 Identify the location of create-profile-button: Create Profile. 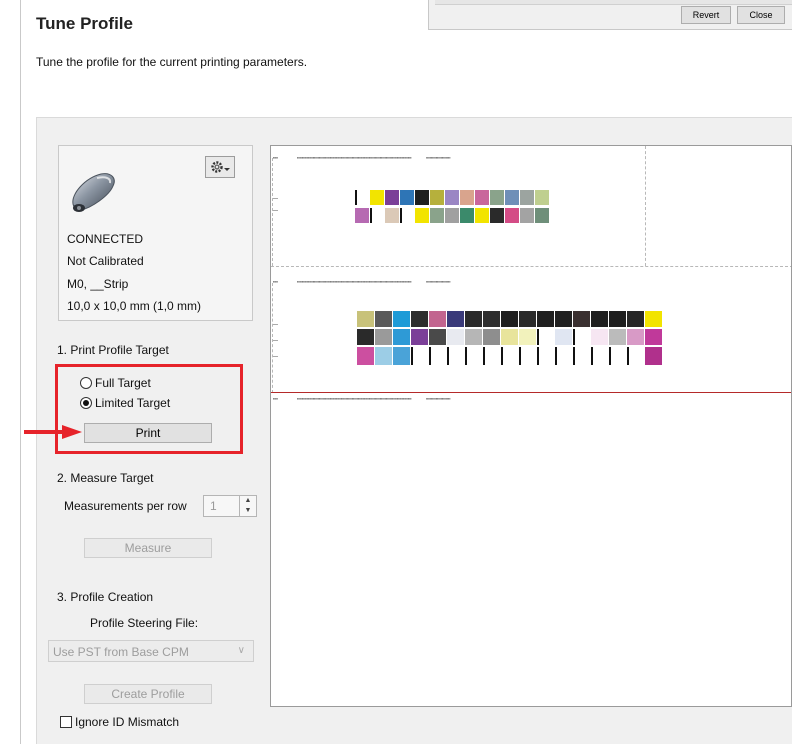
(148, 694).